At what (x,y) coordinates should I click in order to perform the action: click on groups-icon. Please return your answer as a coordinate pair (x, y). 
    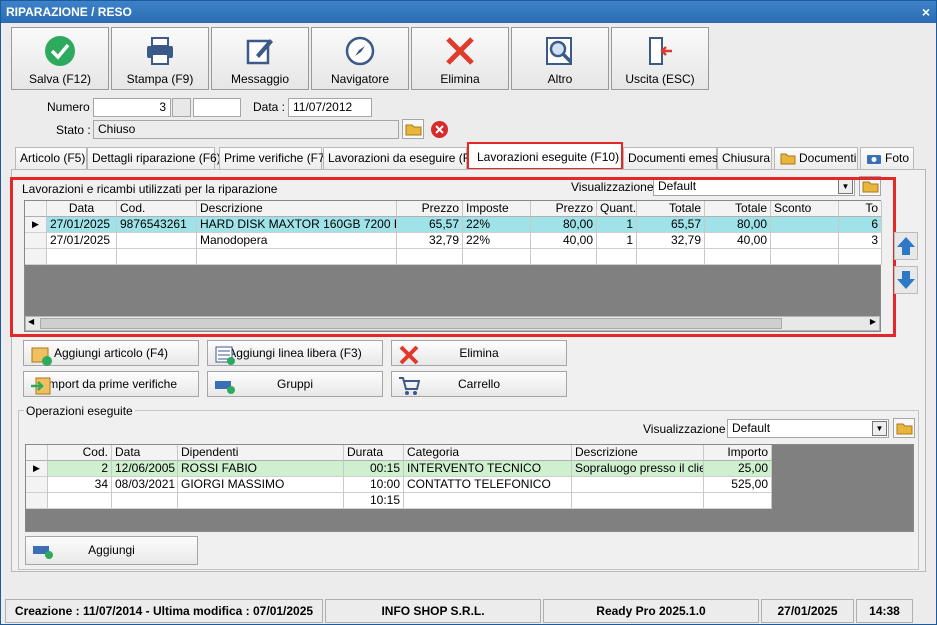
    Looking at the image, I should click on (225, 387).